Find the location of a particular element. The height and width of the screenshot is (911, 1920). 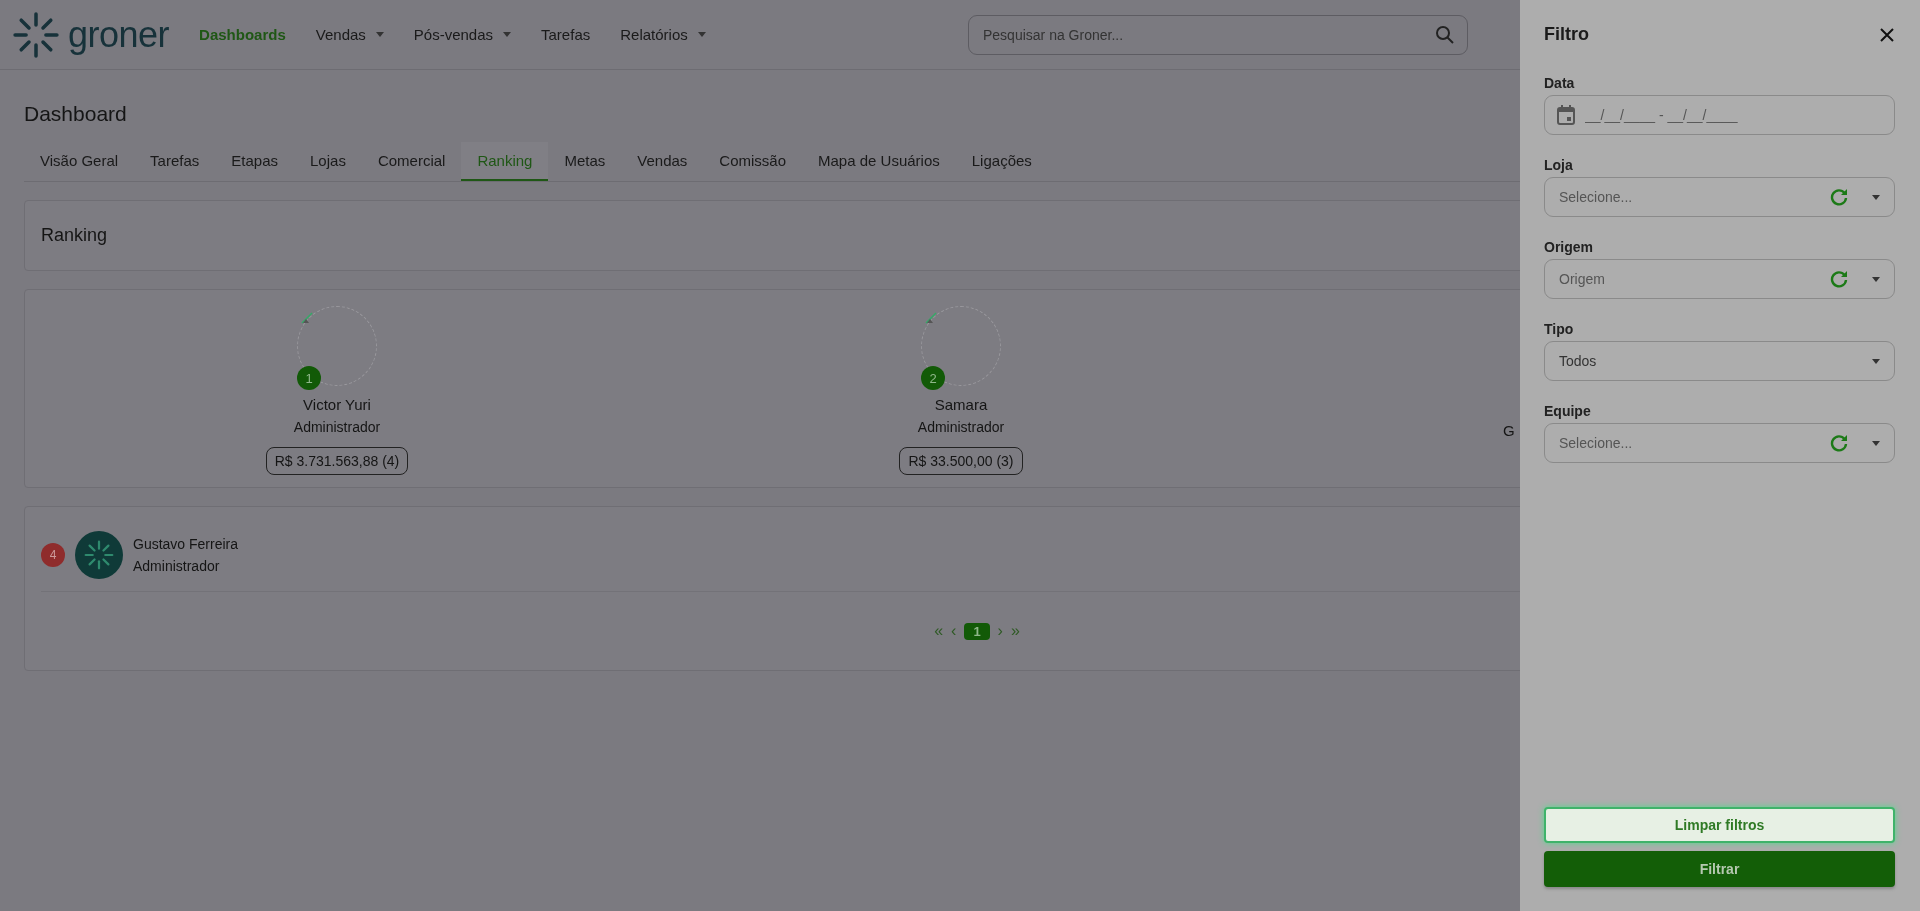

logo-icon is located at coordinates (36, 34).